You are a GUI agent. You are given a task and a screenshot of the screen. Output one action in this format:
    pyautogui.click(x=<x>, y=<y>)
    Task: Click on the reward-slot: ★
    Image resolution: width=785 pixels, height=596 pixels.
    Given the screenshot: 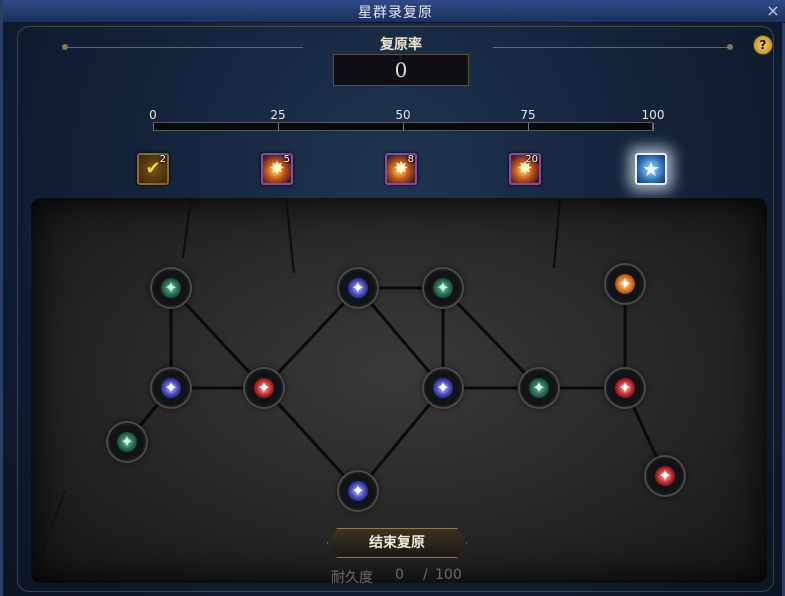 What is the action you would take?
    pyautogui.click(x=651, y=169)
    